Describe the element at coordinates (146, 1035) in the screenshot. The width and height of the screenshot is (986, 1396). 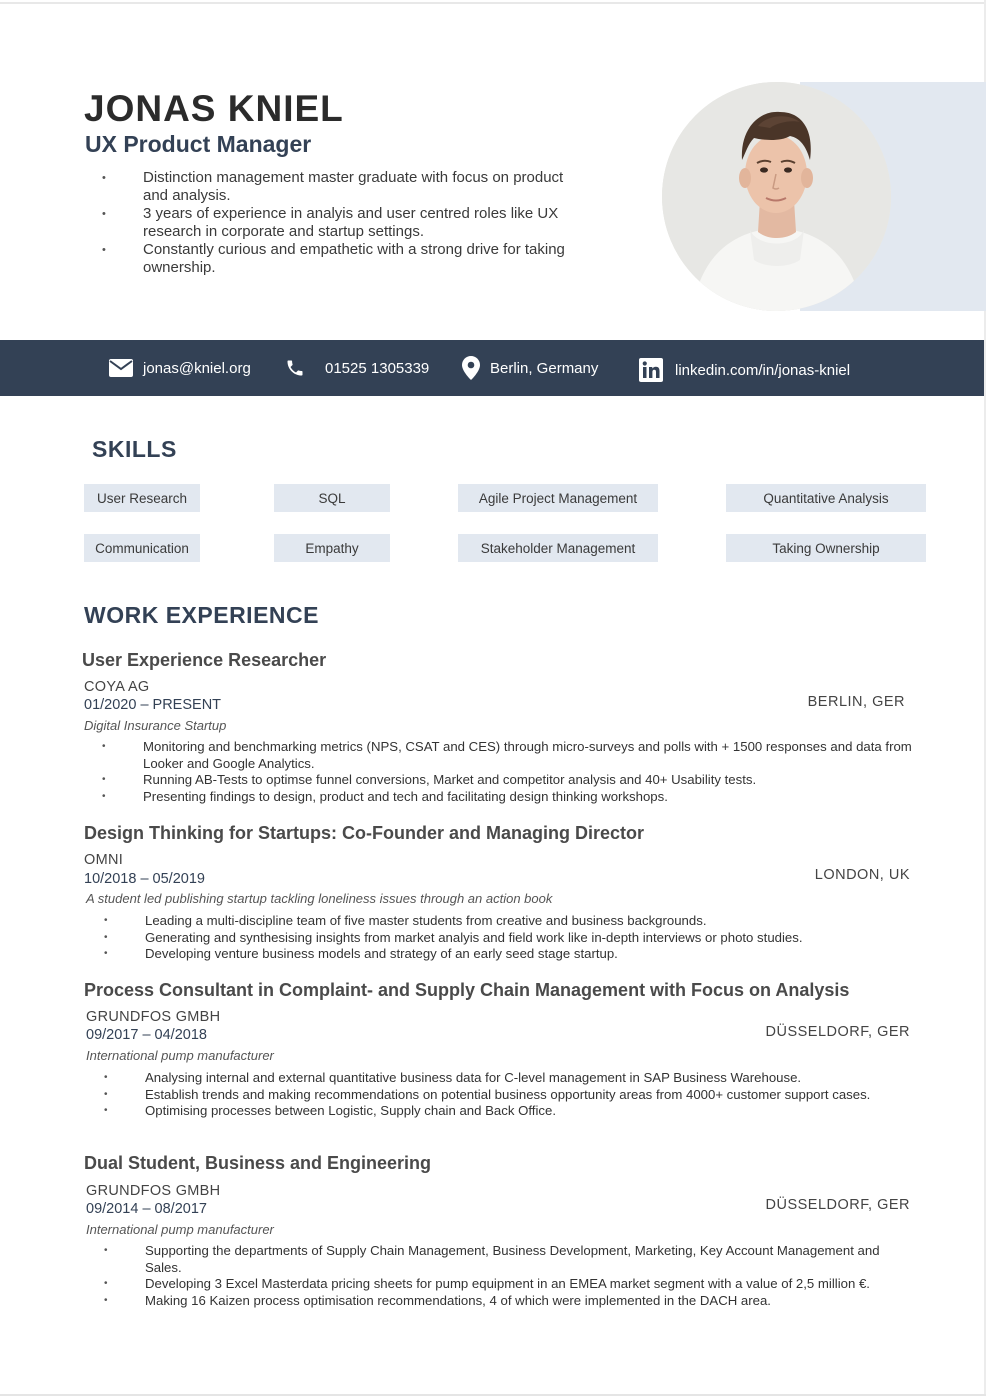
I see `job-dates: 09/2017 – 04/2018` at that location.